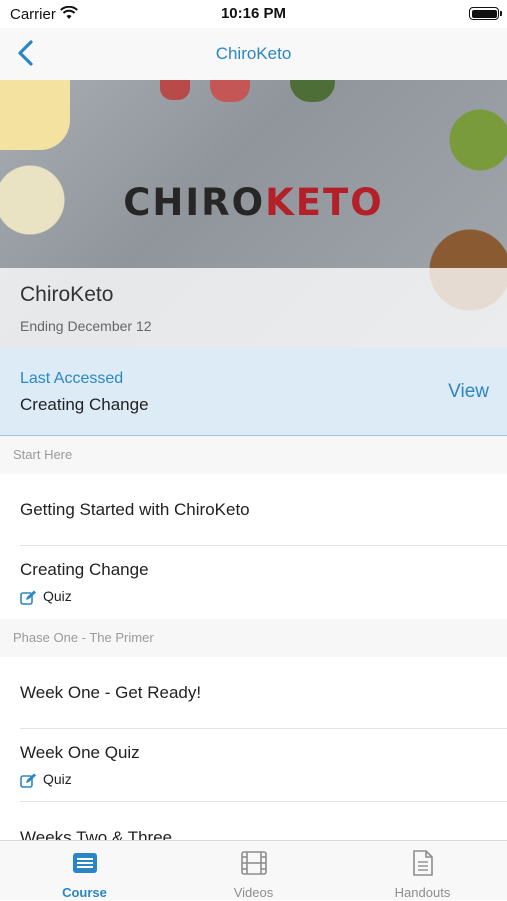 This screenshot has height=901, width=507. I want to click on chiroketo-logo: CHIROKETO, so click(253, 202).